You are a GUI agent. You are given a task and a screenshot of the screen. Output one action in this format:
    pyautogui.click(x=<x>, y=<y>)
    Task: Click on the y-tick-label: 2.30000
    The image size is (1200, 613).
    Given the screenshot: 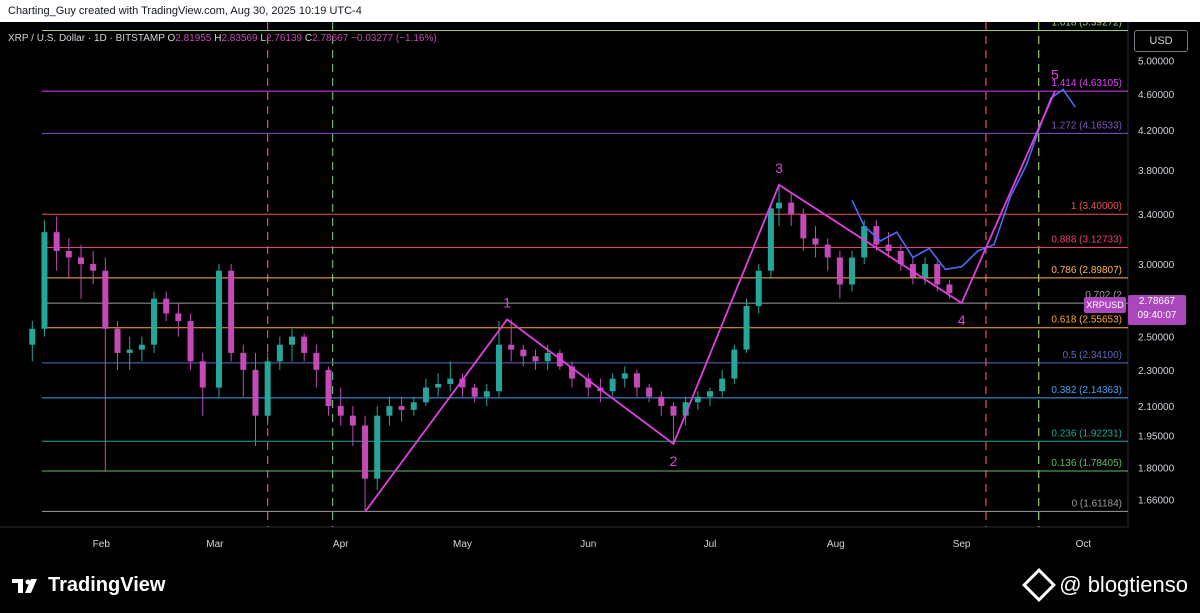 What is the action you would take?
    pyautogui.click(x=1156, y=371)
    